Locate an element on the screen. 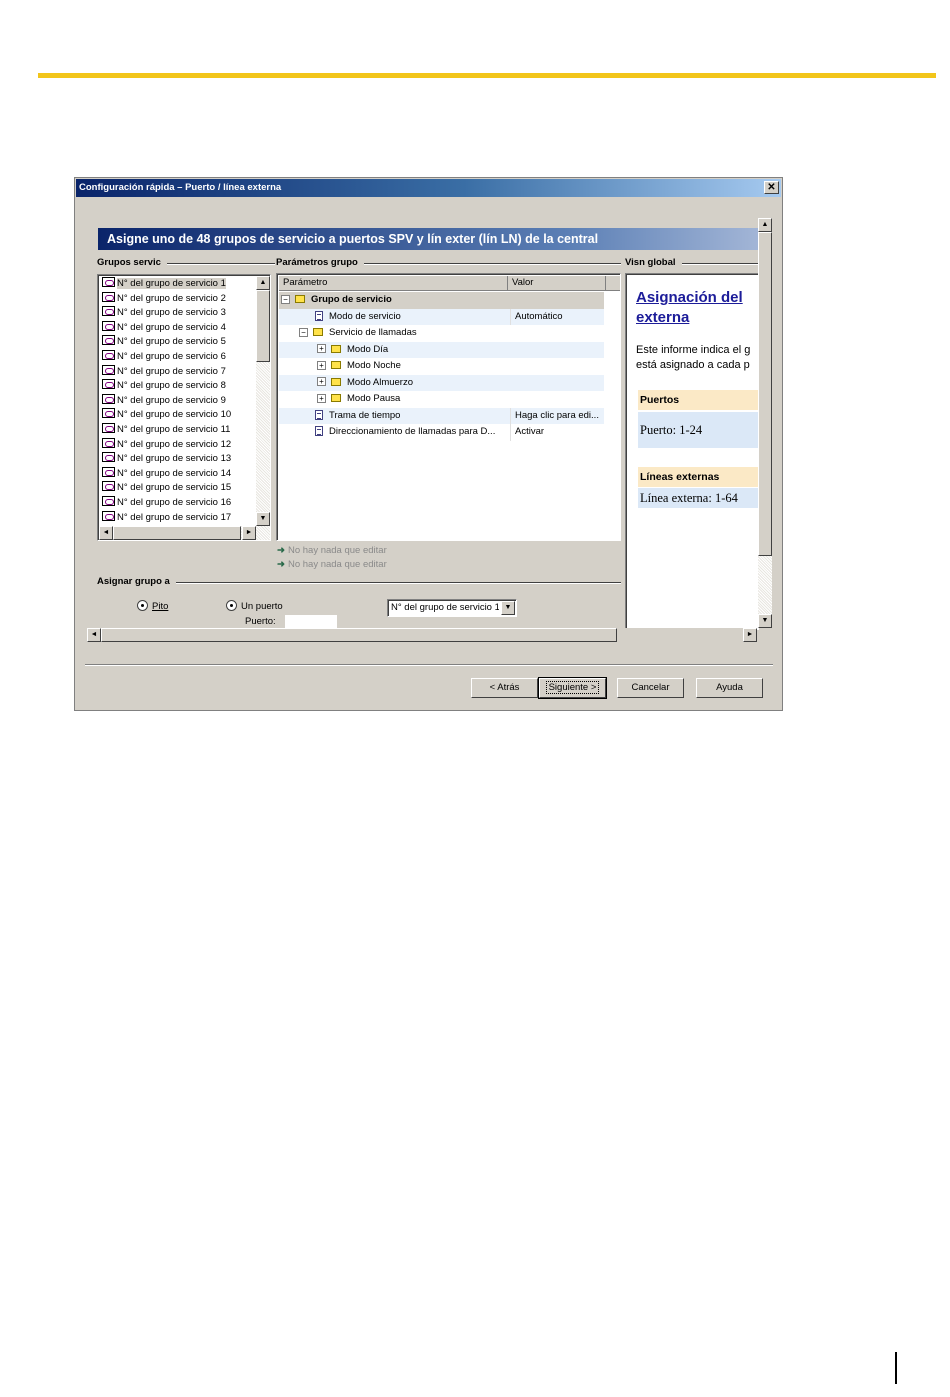  table-row: + Modo Pausa is located at coordinates (441, 399).